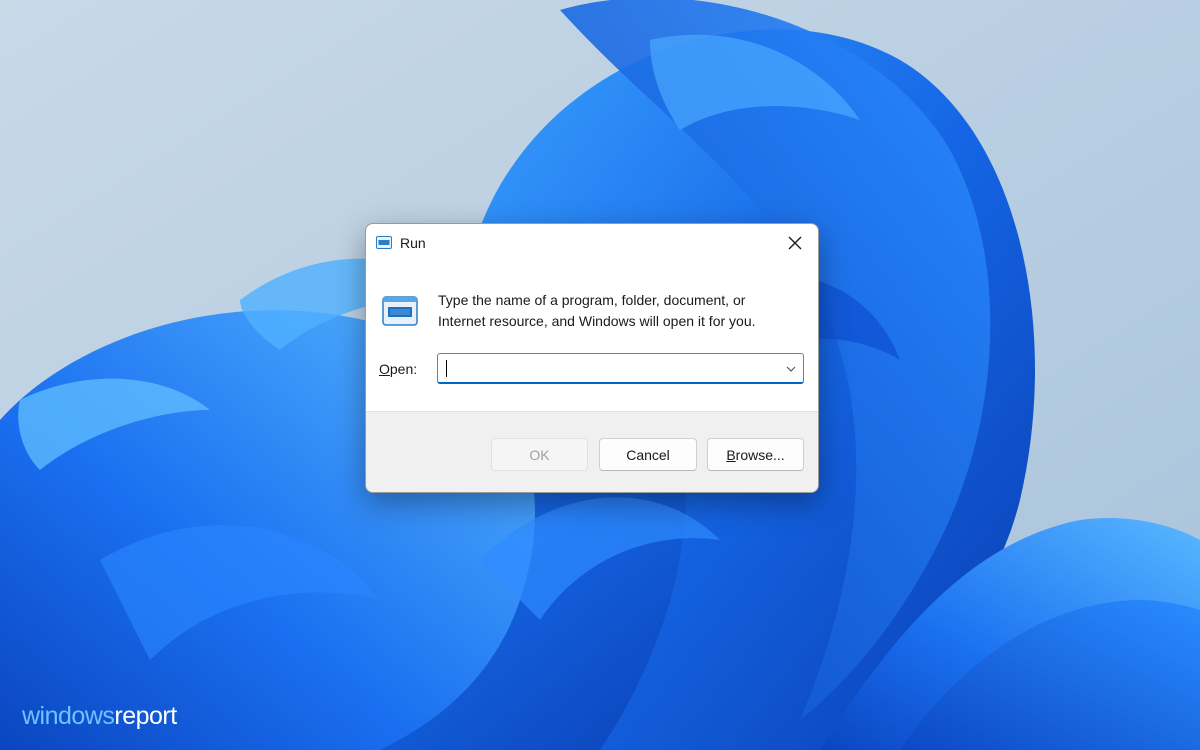  I want to click on watermark-part-2: report, so click(145, 716).